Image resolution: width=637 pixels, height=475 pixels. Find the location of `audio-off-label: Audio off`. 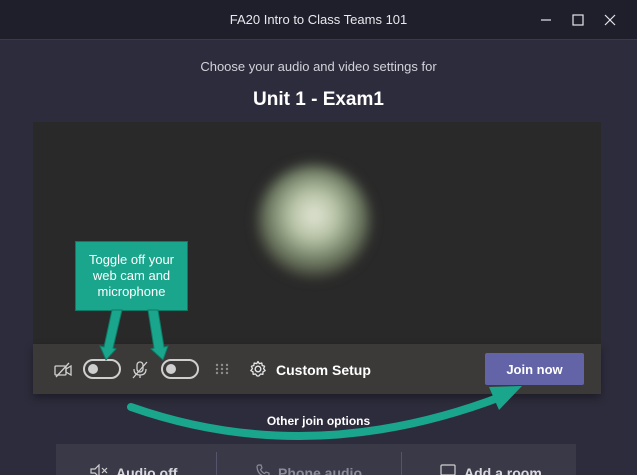

audio-off-label: Audio off is located at coordinates (147, 469).